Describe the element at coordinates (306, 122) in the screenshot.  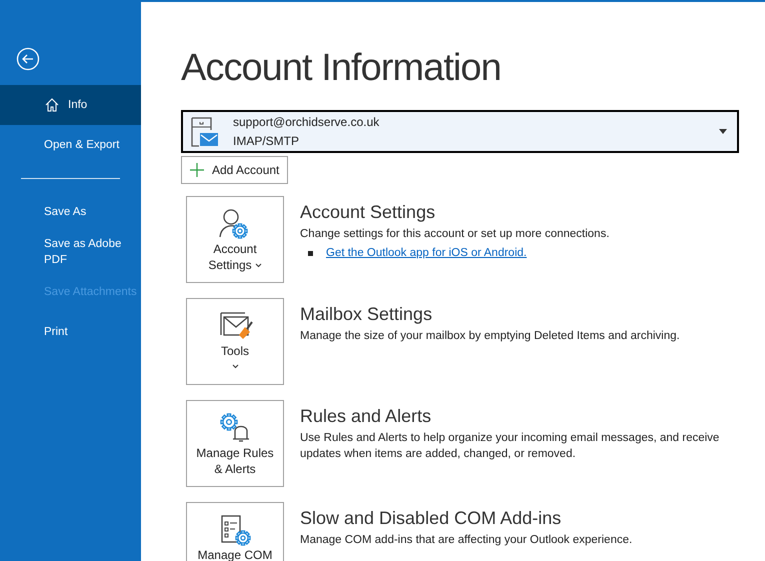
I see `account-email: support@orchidserve.co.uk` at that location.